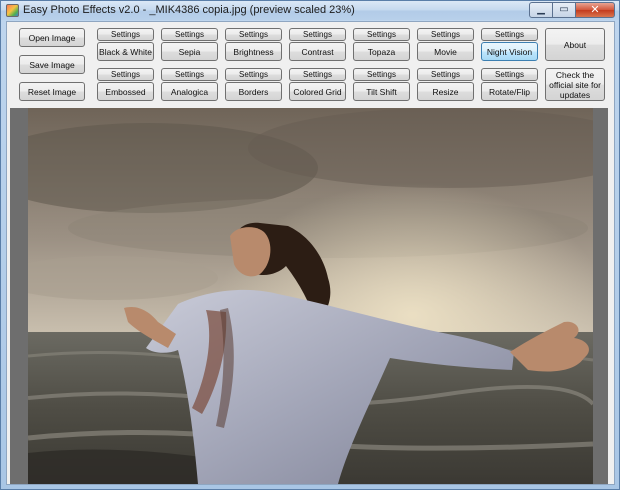 The height and width of the screenshot is (490, 620). Describe the element at coordinates (52, 64) in the screenshot. I see `save-image-button: Save Image` at that location.